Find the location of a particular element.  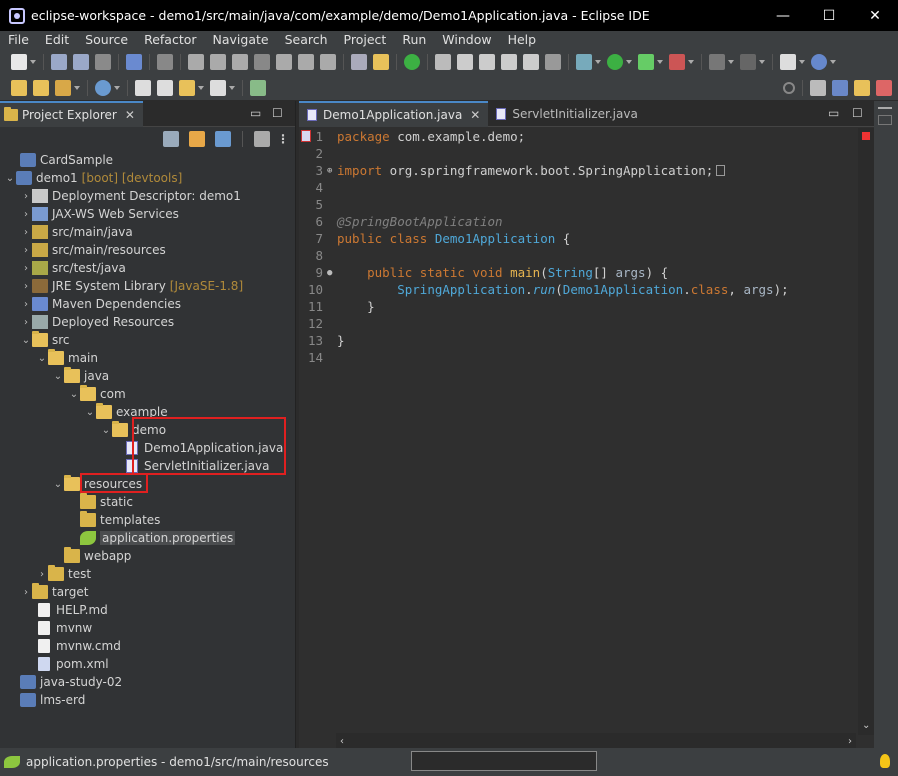

tree-item-demo: ⌄ demo is located at coordinates (133, 430).